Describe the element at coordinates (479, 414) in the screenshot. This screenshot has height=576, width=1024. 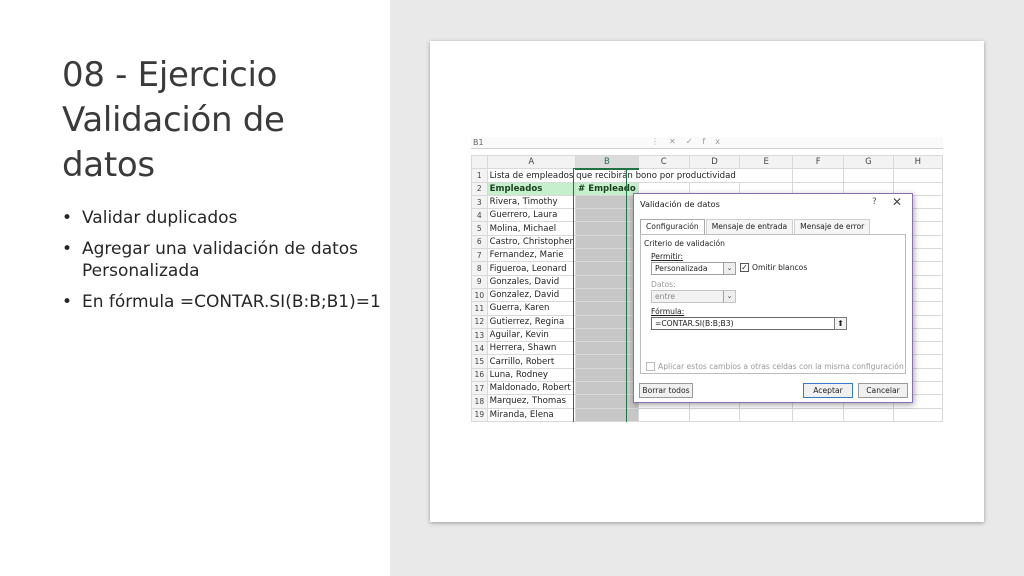
I see `row-header: 19` at that location.